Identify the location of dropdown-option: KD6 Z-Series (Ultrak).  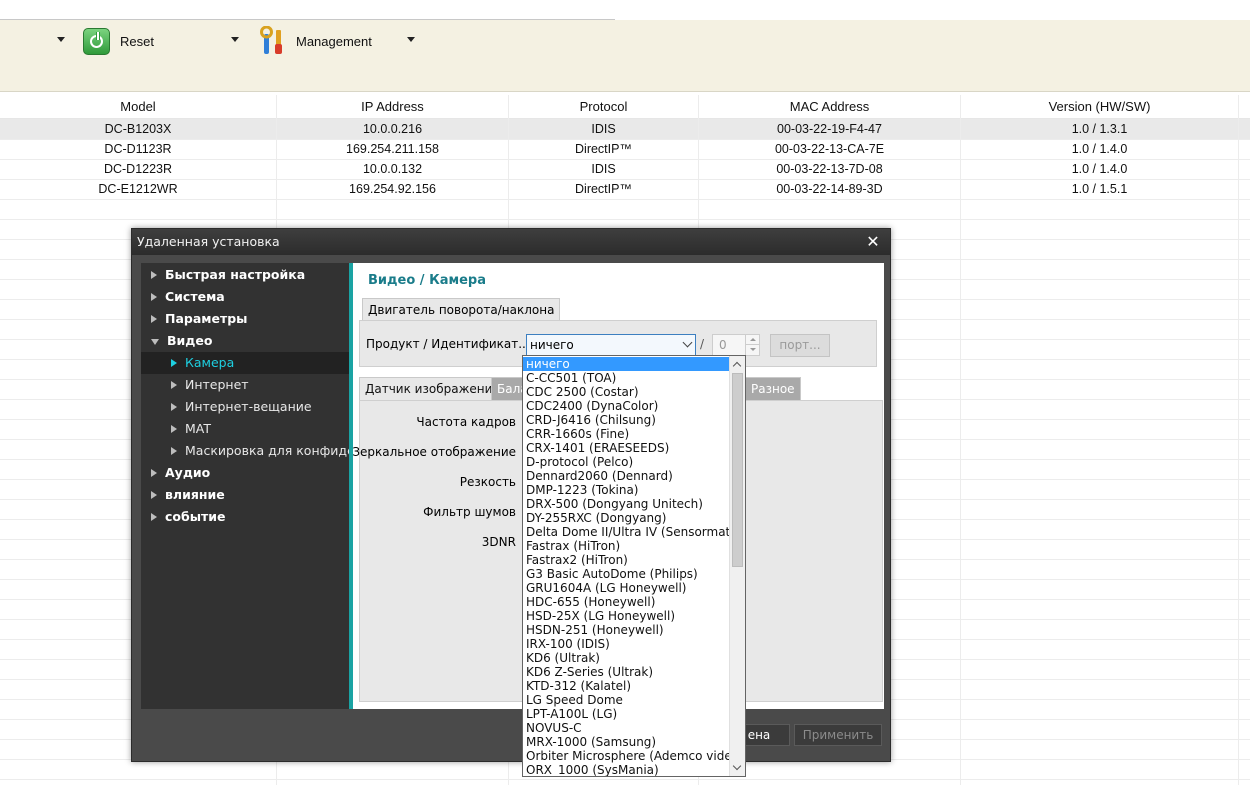
(626, 672).